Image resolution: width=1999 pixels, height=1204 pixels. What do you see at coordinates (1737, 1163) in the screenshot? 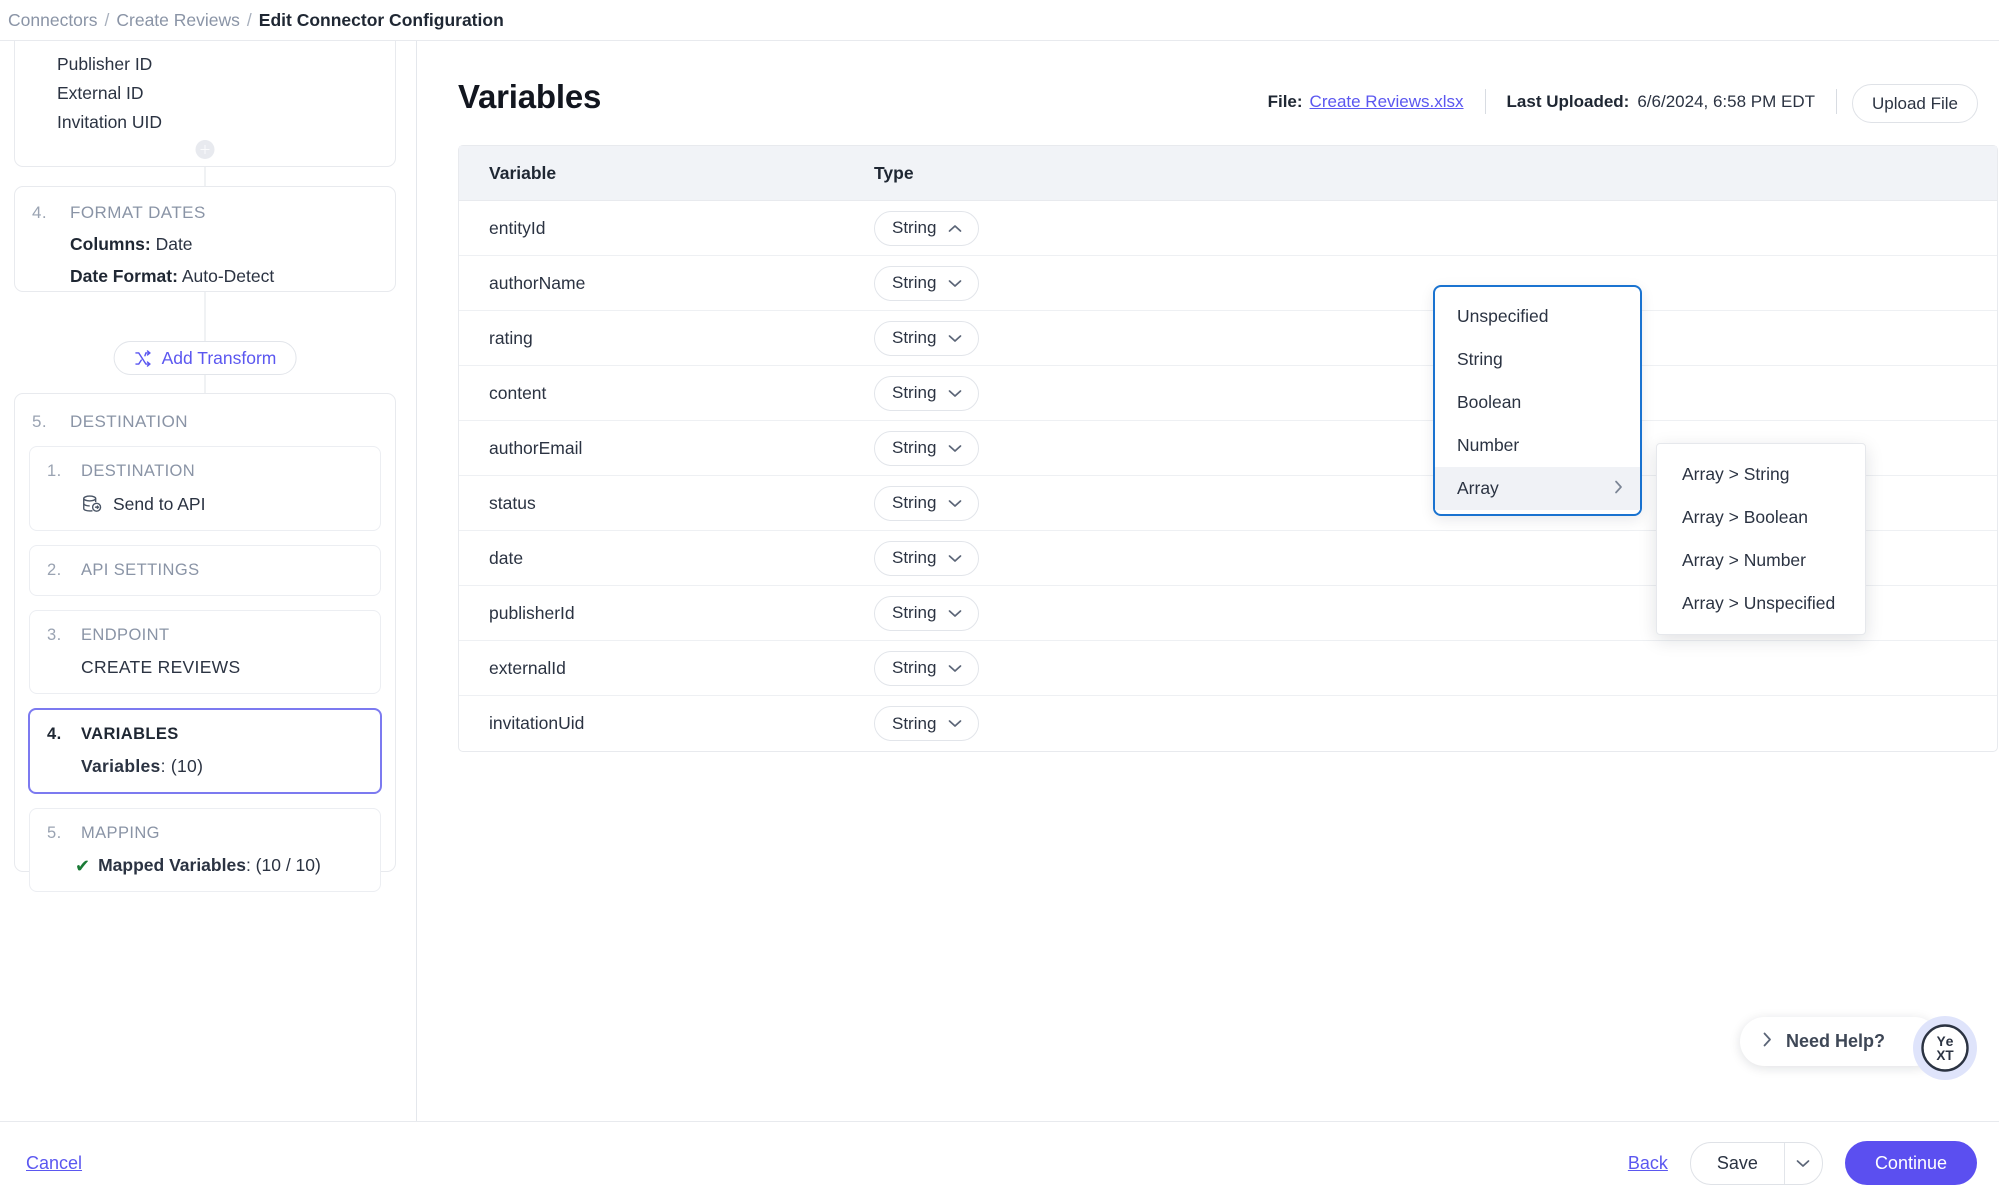
I see `save-button: Save` at bounding box center [1737, 1163].